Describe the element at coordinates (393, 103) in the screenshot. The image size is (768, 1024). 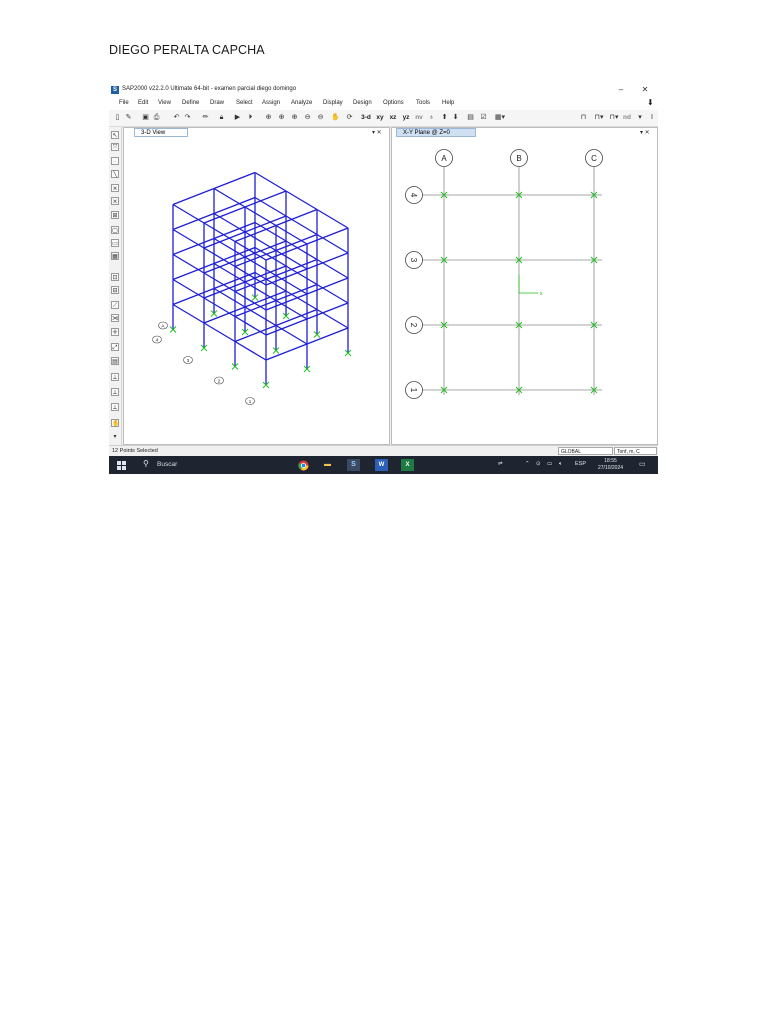
I see `menu-options: Options` at that location.